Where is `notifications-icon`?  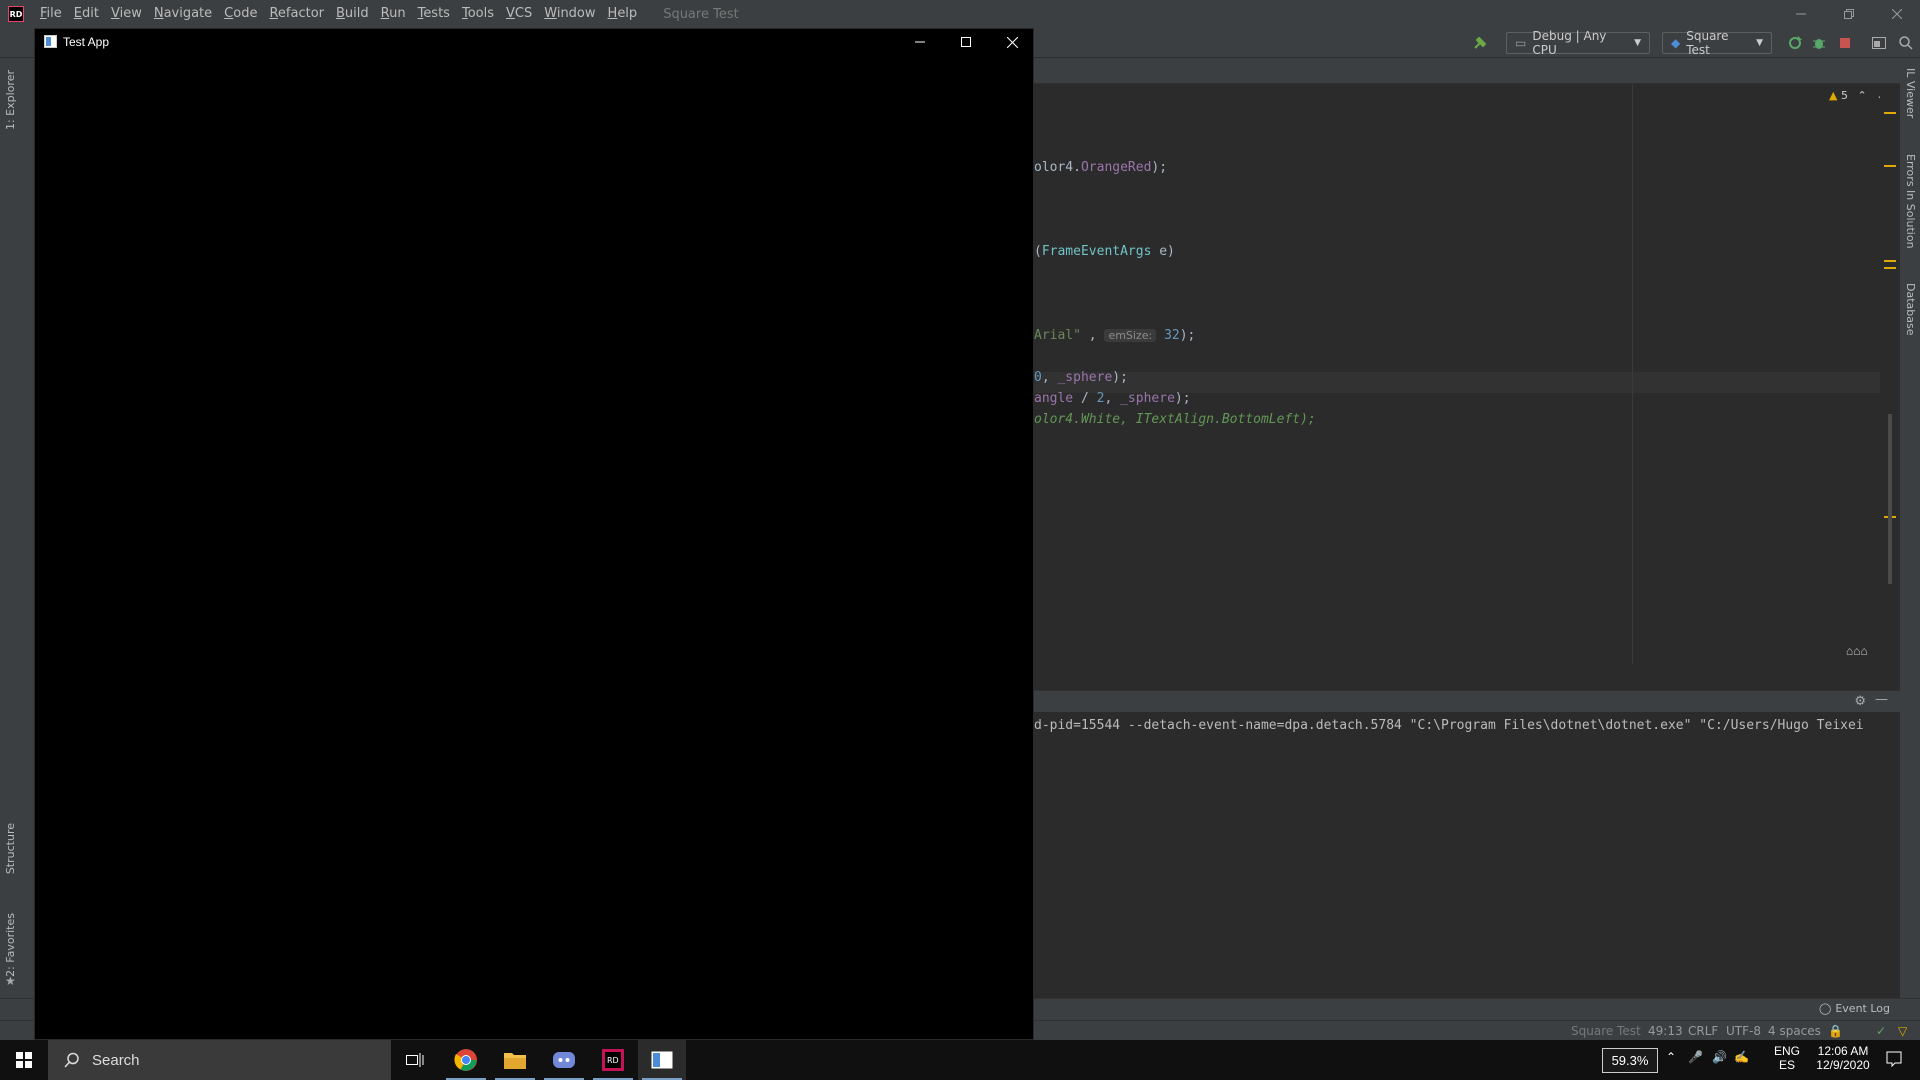
notifications-icon is located at coordinates (1894, 1060).